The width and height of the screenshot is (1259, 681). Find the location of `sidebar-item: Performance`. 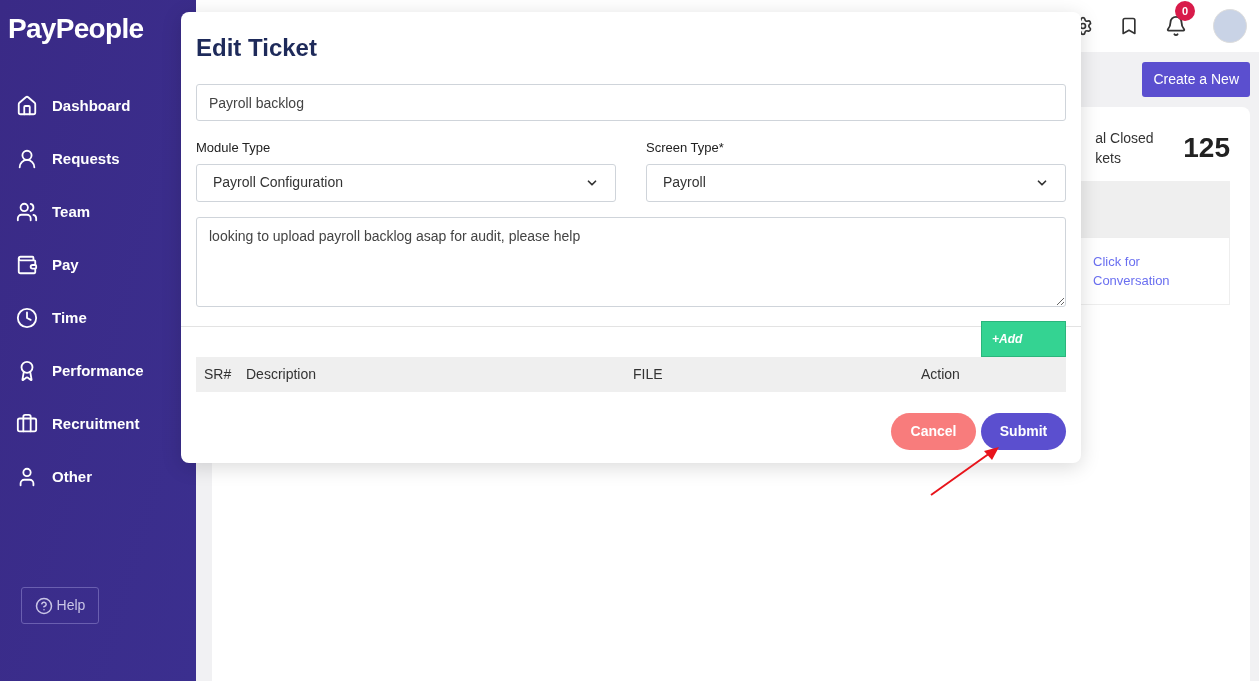

sidebar-item: Performance is located at coordinates (106, 371).